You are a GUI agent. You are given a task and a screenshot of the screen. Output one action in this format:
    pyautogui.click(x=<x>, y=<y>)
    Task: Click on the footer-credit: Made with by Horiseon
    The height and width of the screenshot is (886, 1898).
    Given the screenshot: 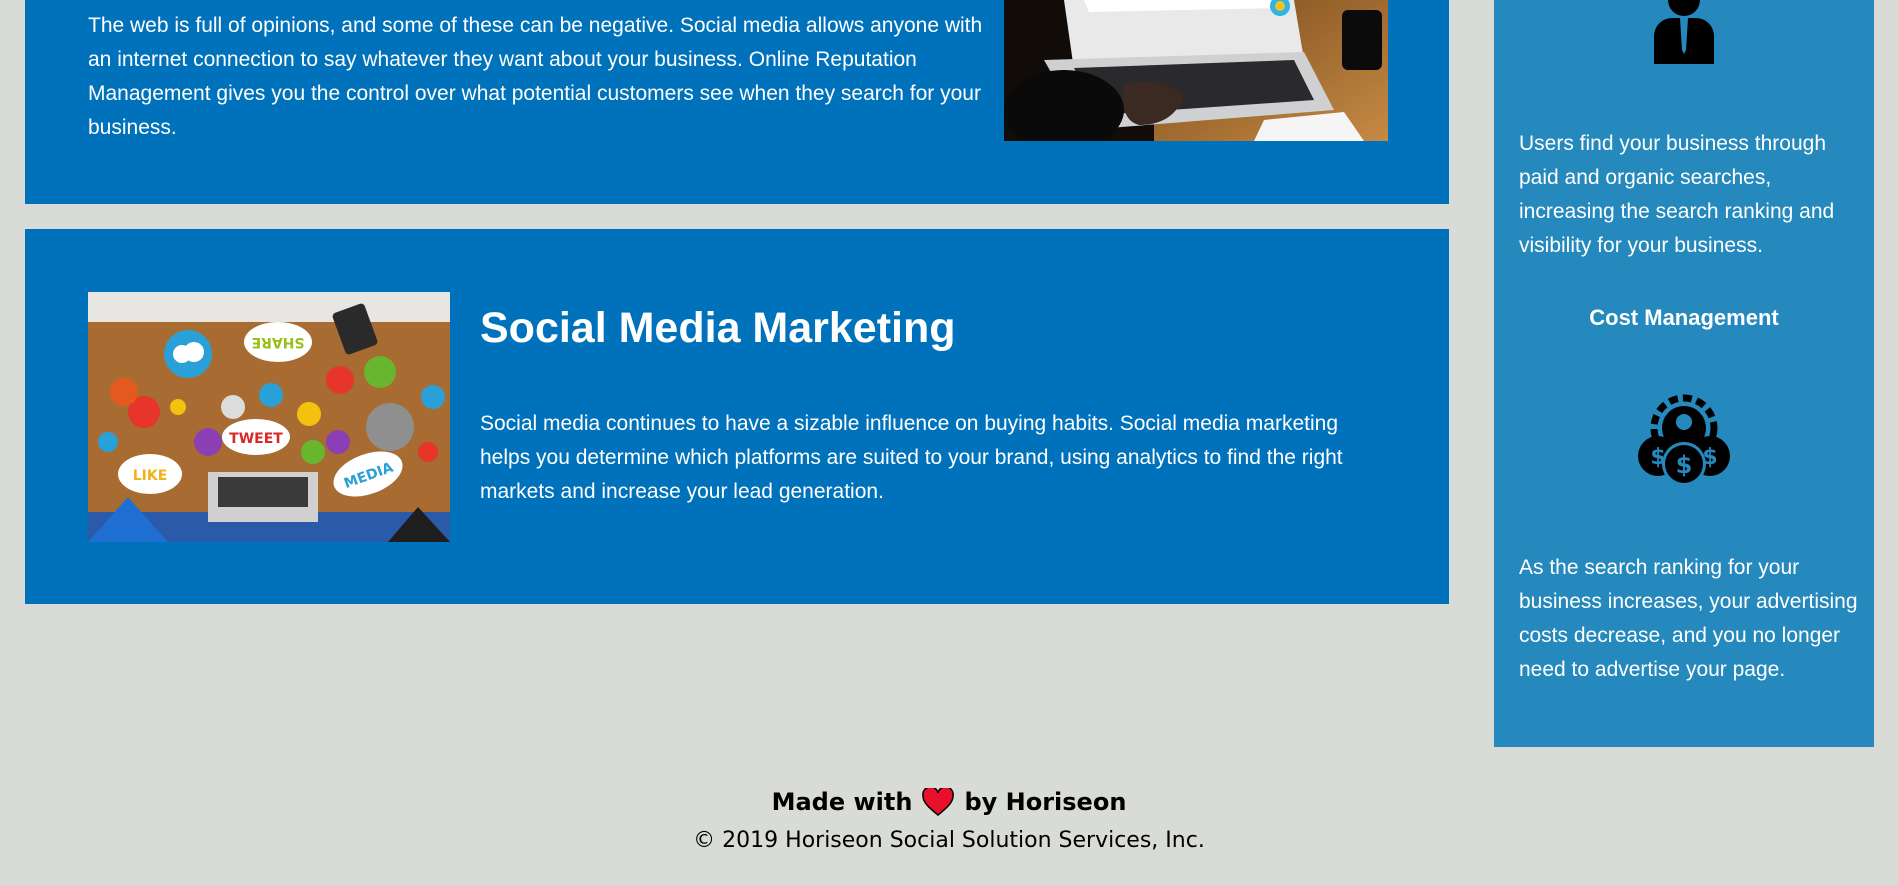 What is the action you would take?
    pyautogui.click(x=949, y=802)
    